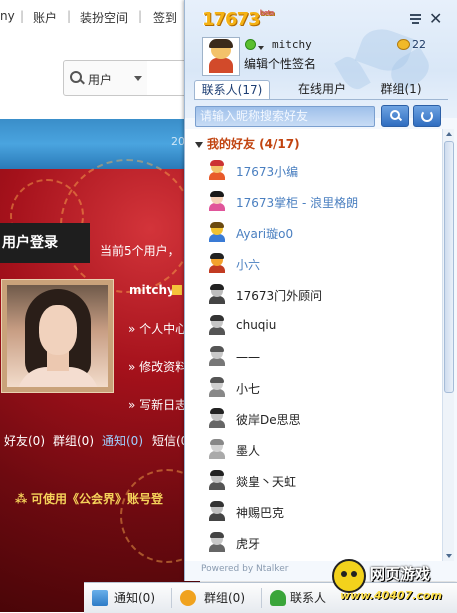 The image size is (457, 613). I want to click on tab-contacts: 联系人(17), so click(232, 90).